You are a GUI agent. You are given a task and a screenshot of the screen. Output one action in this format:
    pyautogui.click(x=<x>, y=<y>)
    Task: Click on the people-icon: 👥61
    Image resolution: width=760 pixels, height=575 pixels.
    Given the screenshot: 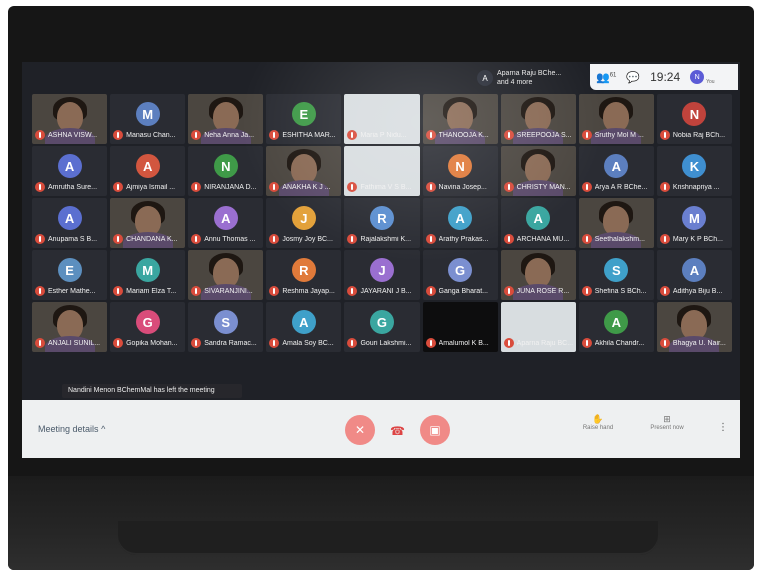 What is the action you would take?
    pyautogui.click(x=606, y=77)
    